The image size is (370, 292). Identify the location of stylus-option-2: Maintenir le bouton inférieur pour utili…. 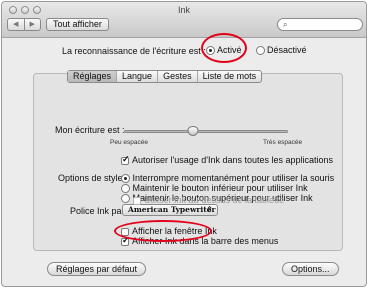
(214, 188).